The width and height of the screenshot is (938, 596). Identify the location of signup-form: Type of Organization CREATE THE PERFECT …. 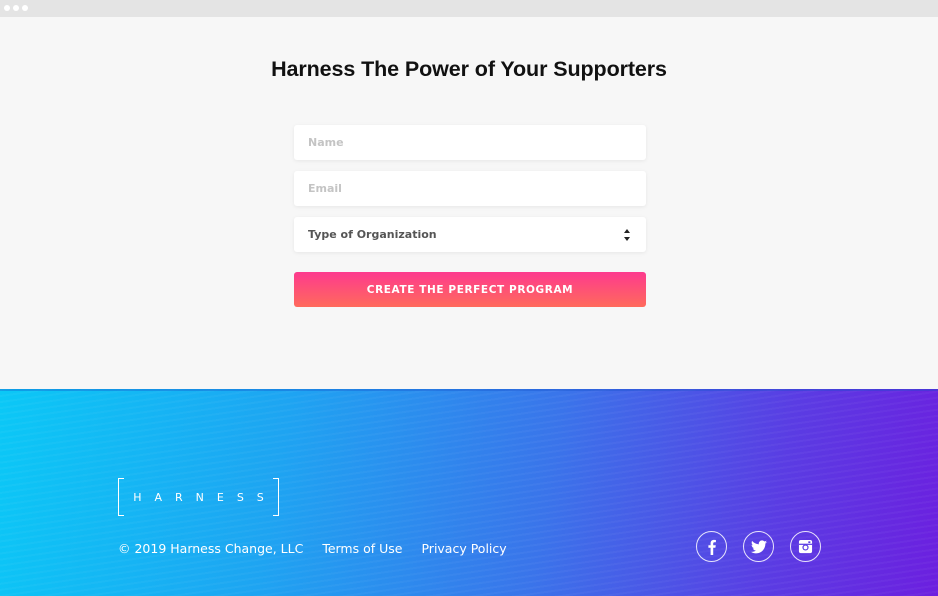
(470, 216).